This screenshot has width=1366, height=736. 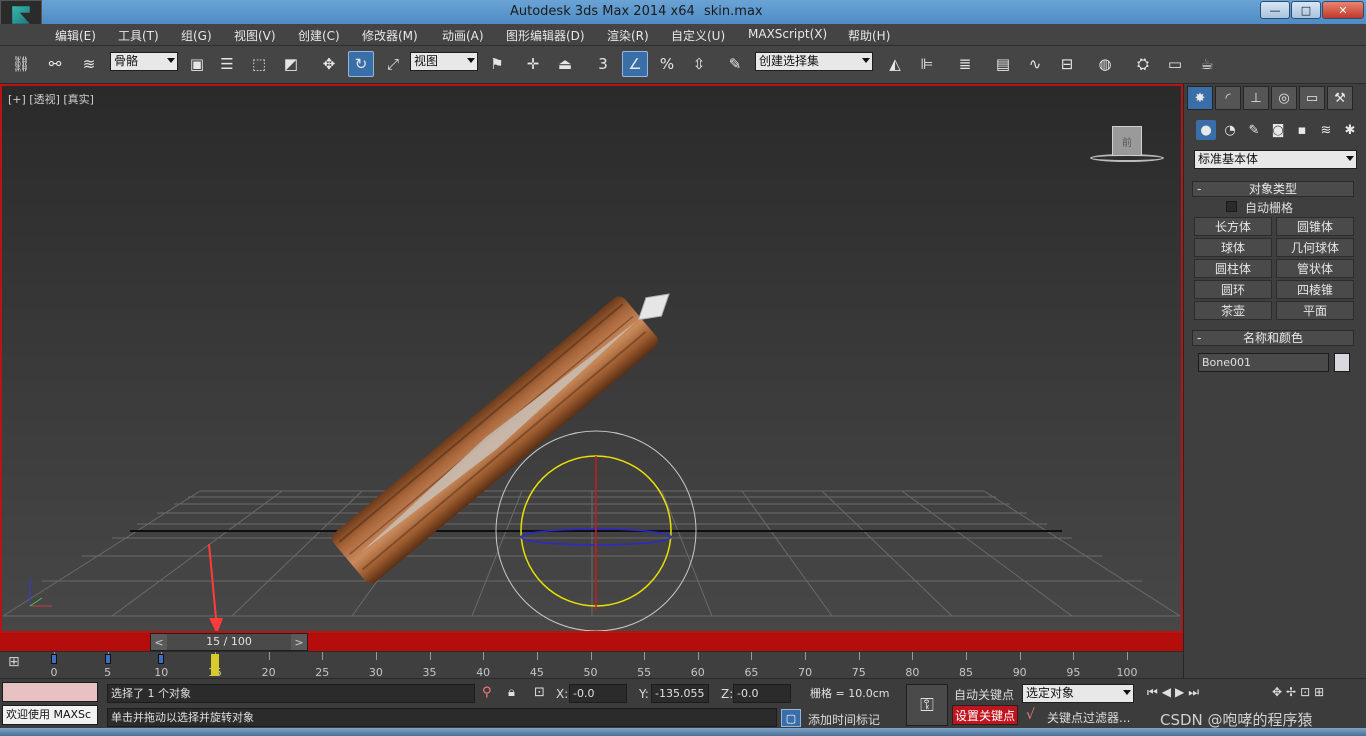 I want to click on layer-manager-icon: ≣, so click(x=965, y=64).